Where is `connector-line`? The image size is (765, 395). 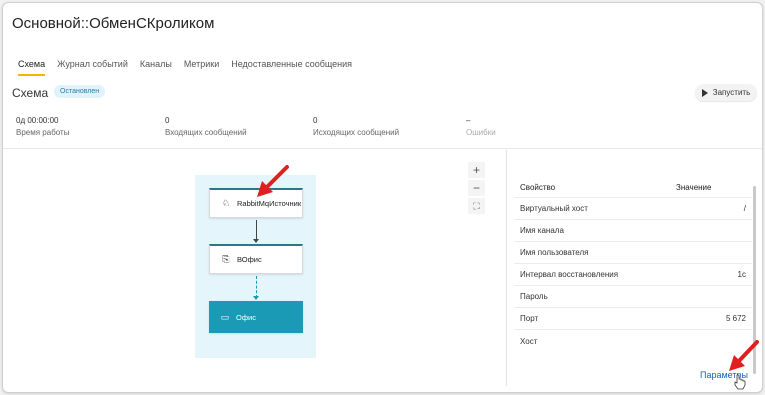 connector-line is located at coordinates (256, 230).